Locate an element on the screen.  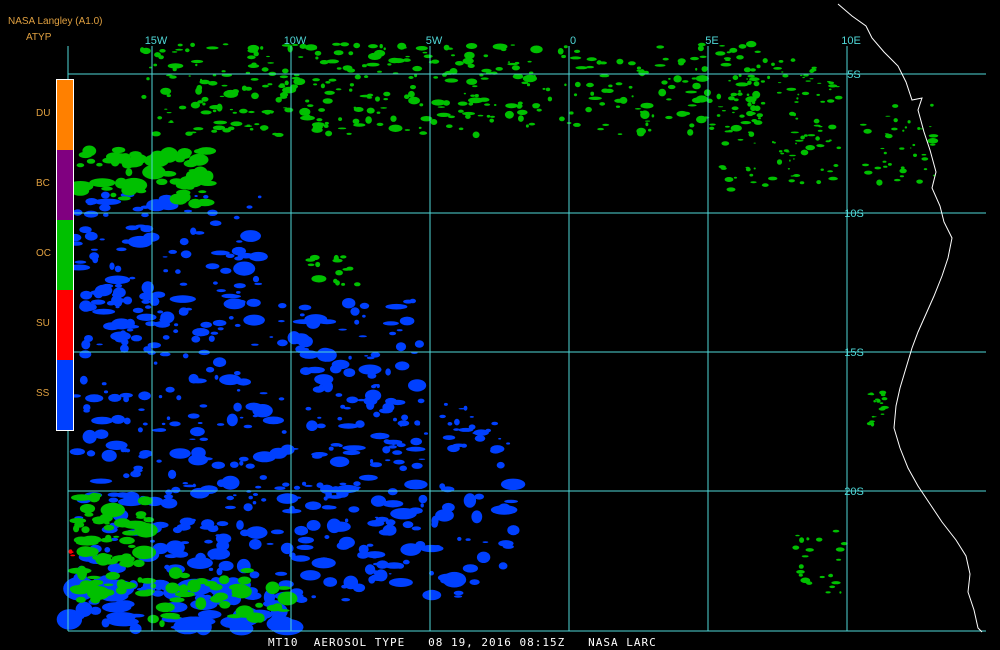
su-aerosol-patch is located at coordinates (73, 555).